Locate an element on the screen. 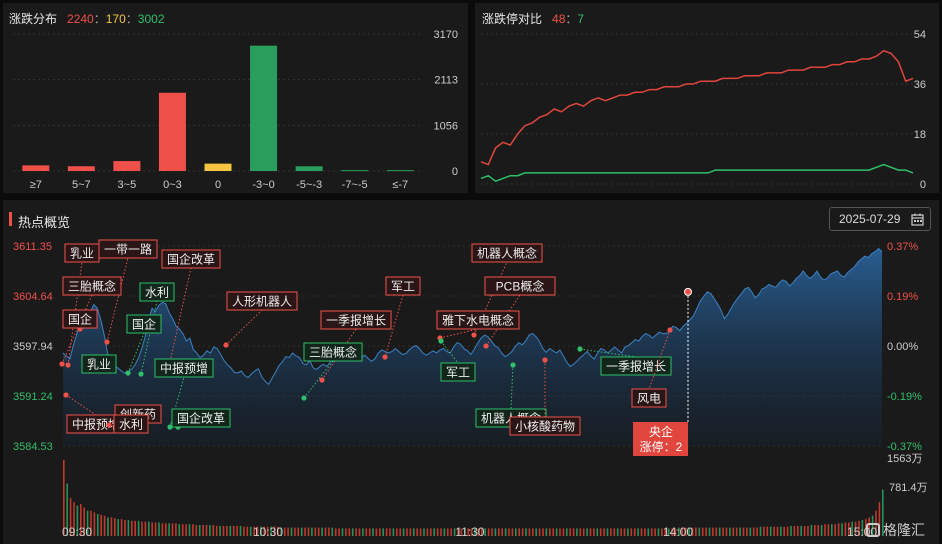  brand-logo: 格隆汇 is located at coordinates (895, 530).